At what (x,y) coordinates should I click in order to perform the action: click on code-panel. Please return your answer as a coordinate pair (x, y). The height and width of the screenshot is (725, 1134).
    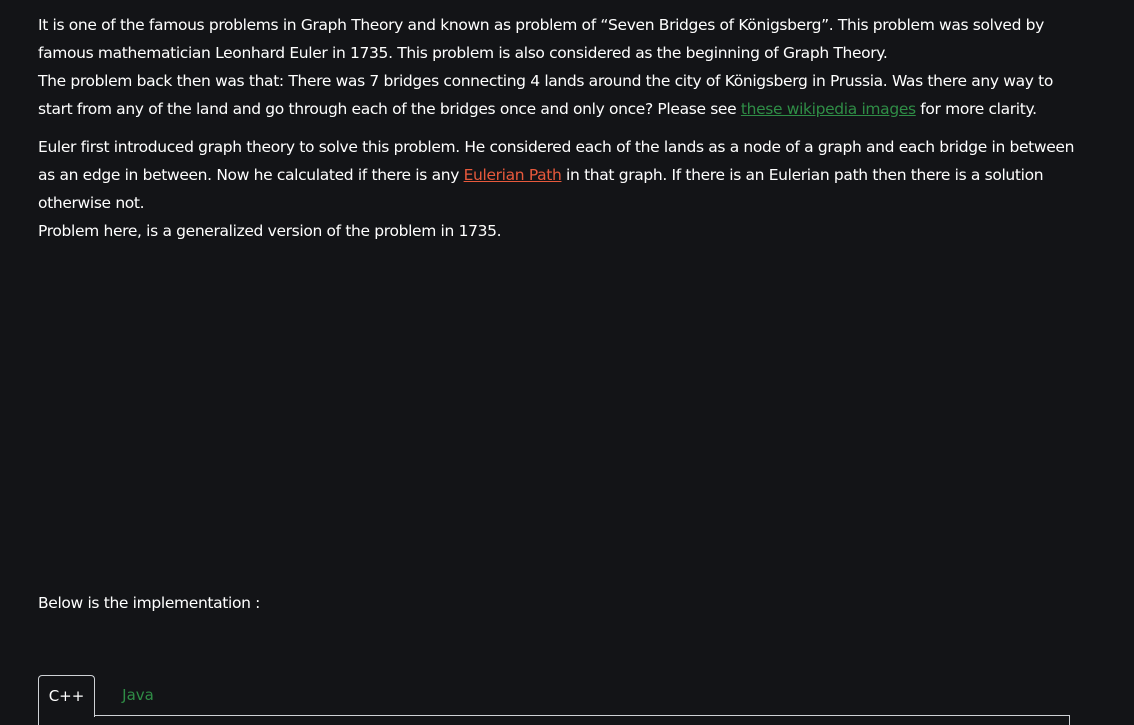
    Looking at the image, I should click on (554, 720).